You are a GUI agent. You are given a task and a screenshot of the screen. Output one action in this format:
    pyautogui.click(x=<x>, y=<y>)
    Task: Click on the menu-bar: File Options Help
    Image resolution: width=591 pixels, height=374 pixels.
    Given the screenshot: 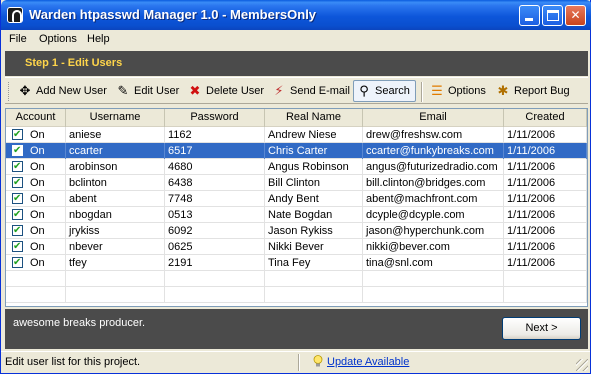 What is the action you would take?
    pyautogui.click(x=296, y=39)
    